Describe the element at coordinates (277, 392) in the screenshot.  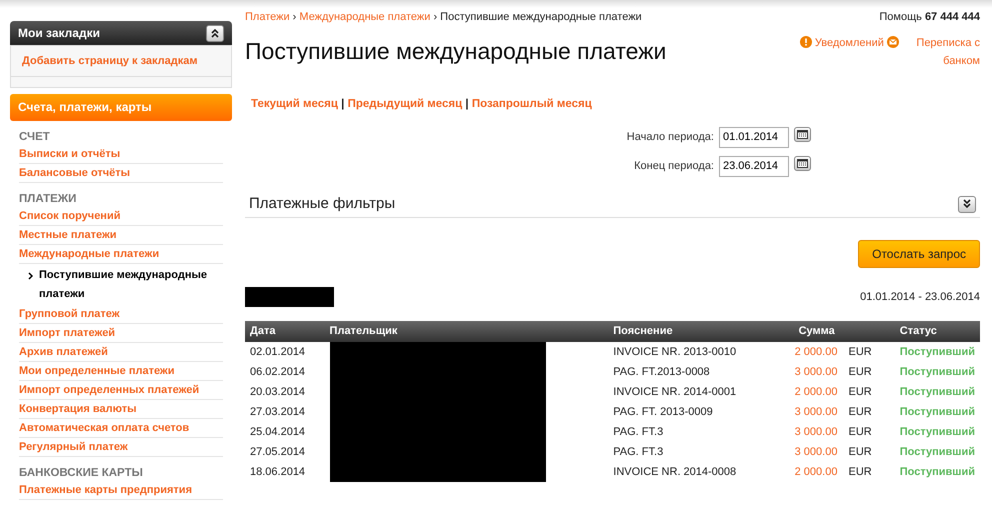
I see `table-cell-text: 20.03.2014` at that location.